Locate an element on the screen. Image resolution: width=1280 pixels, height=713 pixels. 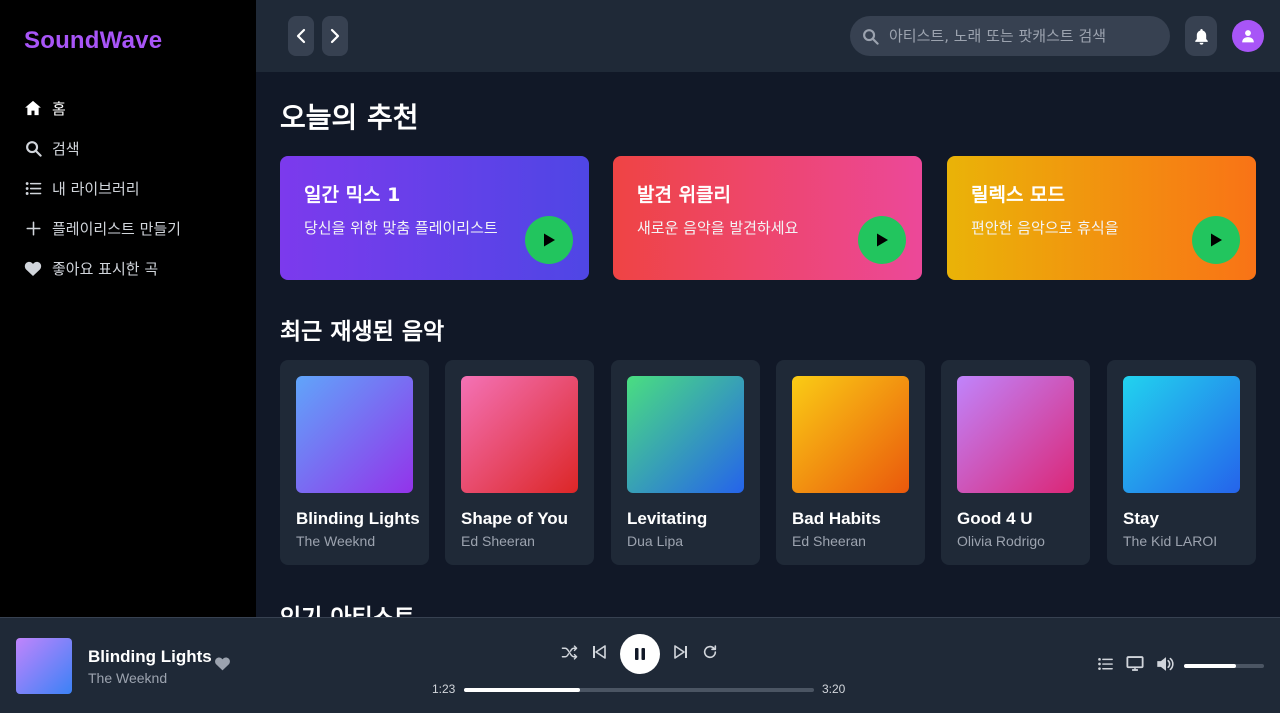
volume-fill is located at coordinates (1210, 666).